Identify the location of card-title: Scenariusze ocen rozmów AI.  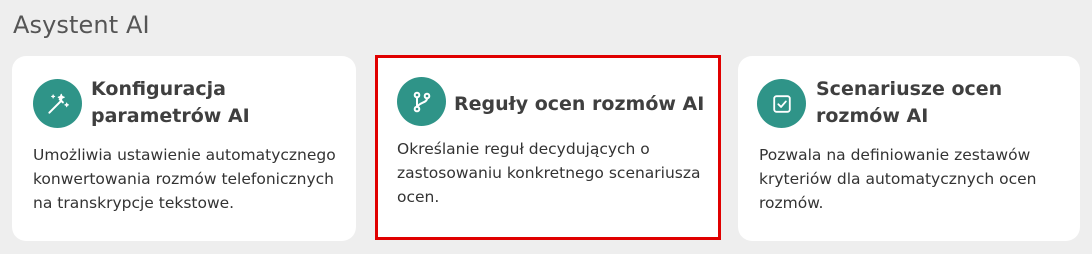
(909, 102).